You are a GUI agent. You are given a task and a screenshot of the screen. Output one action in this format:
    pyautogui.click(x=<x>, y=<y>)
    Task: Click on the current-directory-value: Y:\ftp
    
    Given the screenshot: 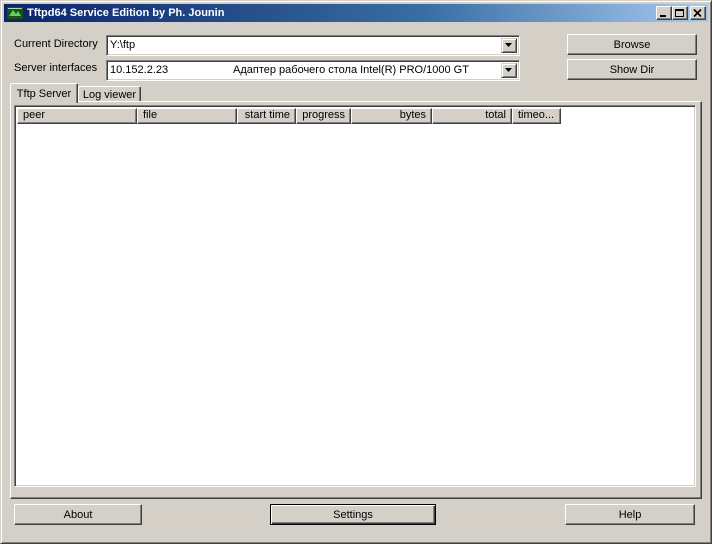 What is the action you would take?
    pyautogui.click(x=123, y=45)
    